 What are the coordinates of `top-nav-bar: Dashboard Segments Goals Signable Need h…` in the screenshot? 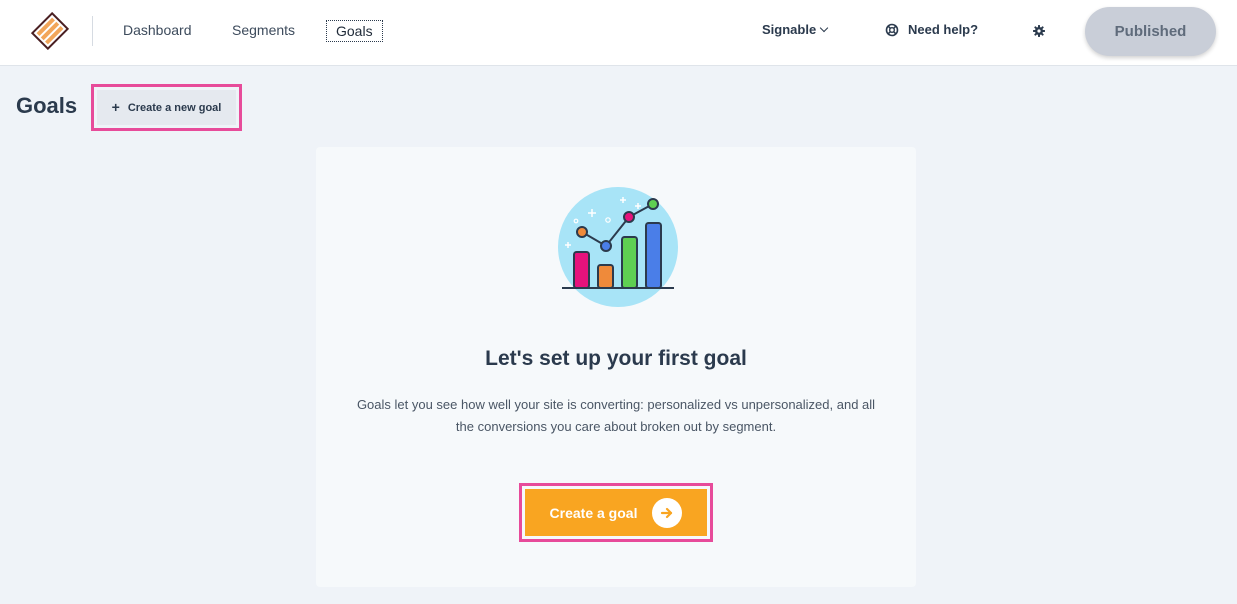 It's located at (618, 33).